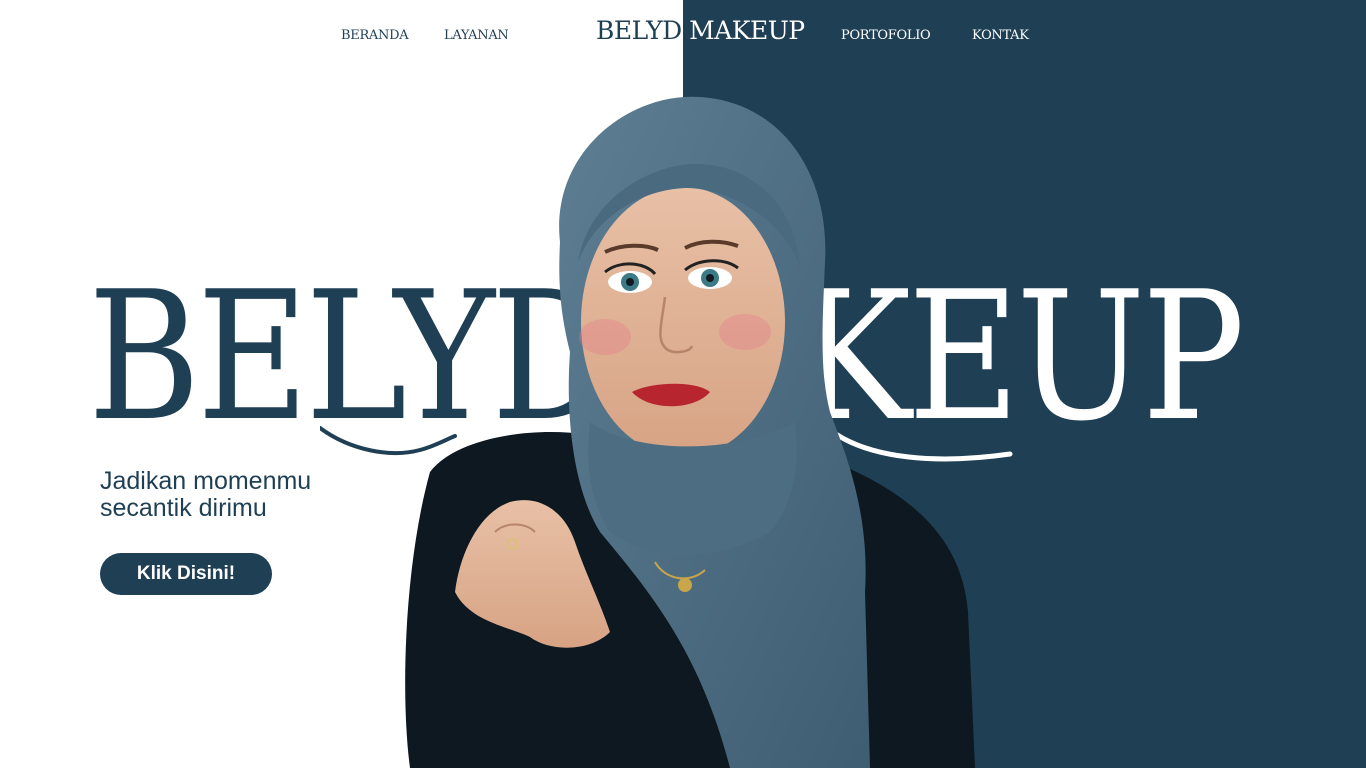  Describe the element at coordinates (183, 508) in the screenshot. I see `tagline-line-2: secantik dirimu` at that location.